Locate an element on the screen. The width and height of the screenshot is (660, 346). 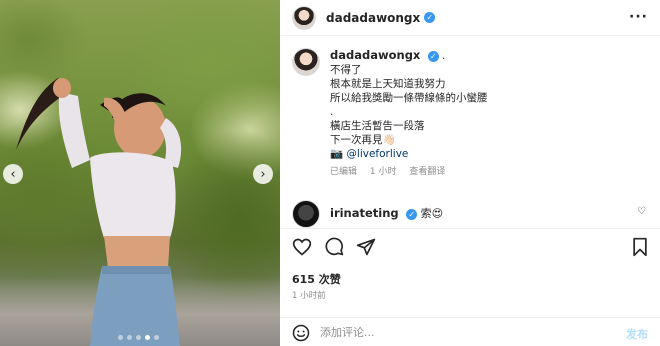
camera-icon: 📷 is located at coordinates (337, 154).